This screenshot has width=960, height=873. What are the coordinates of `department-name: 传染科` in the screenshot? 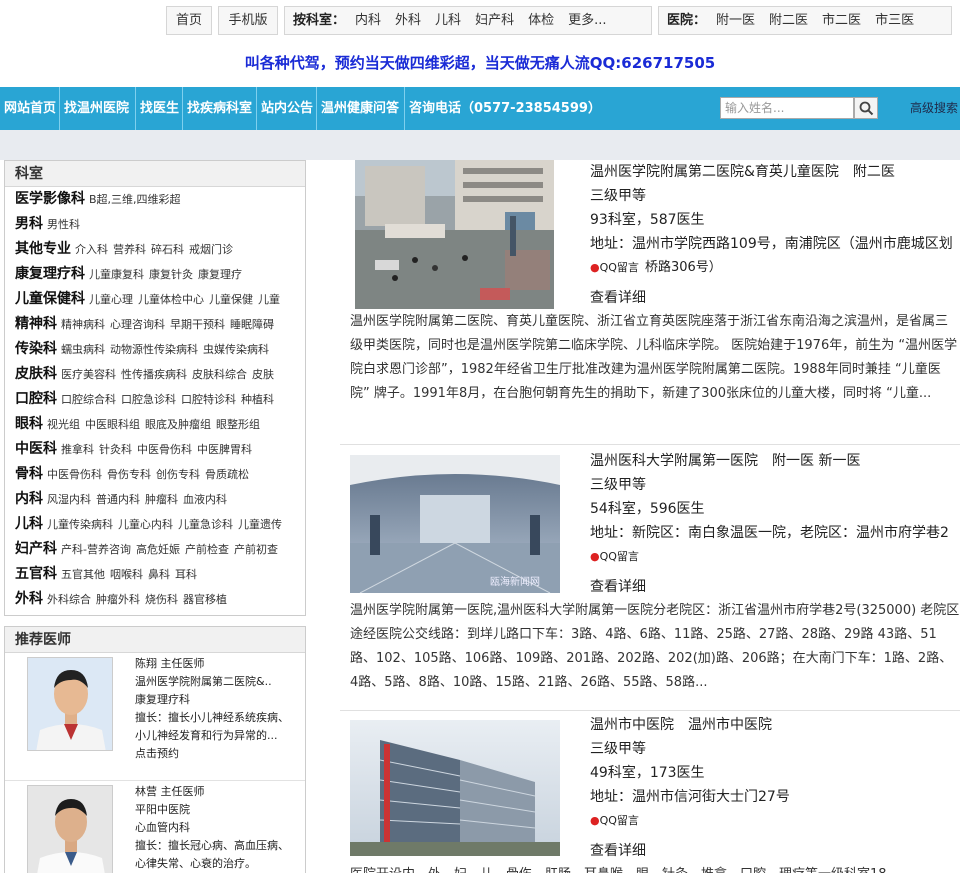 It's located at (36, 349).